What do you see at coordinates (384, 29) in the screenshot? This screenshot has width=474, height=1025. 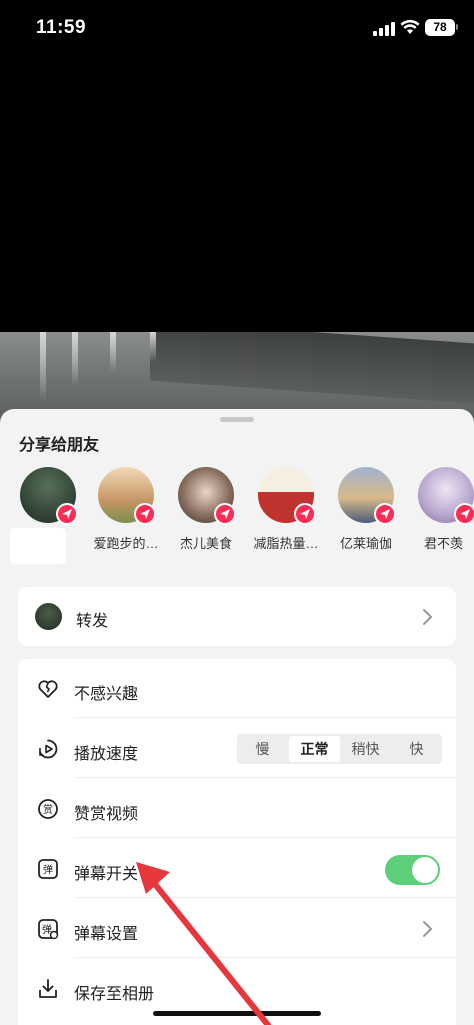 I see `cellular-signal-icon` at bounding box center [384, 29].